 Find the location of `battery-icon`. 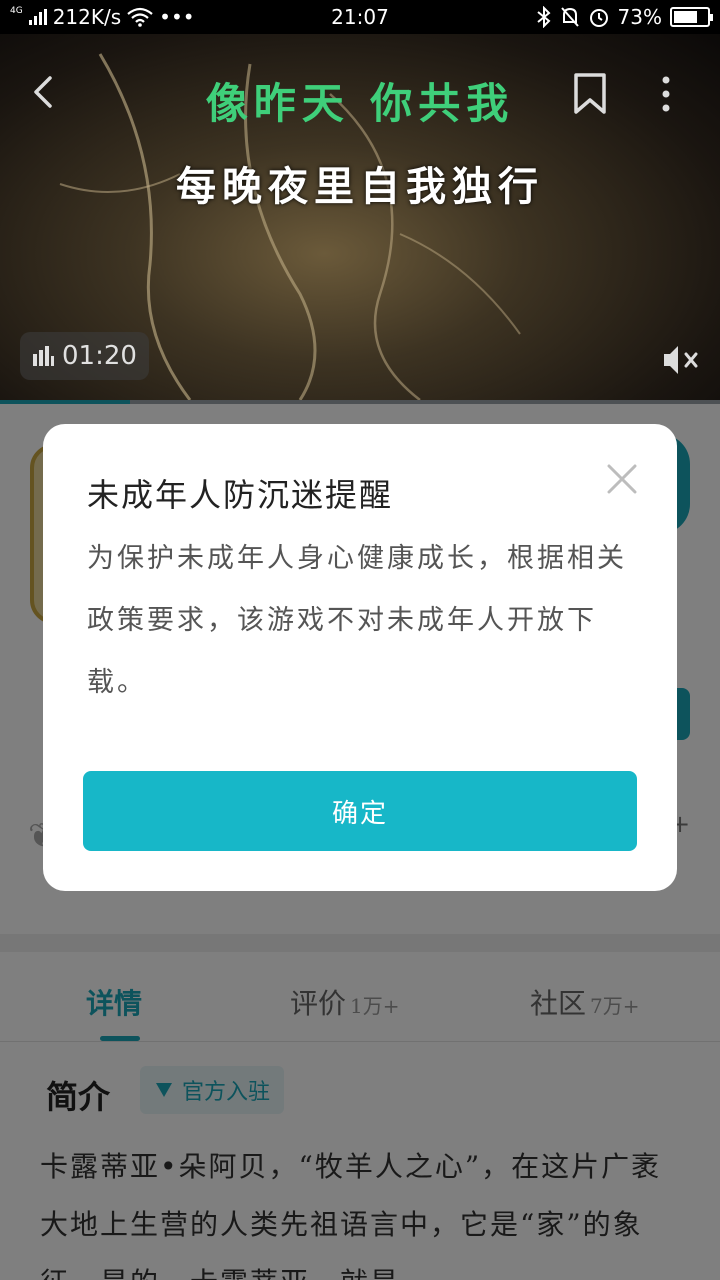

battery-icon is located at coordinates (691, 17).